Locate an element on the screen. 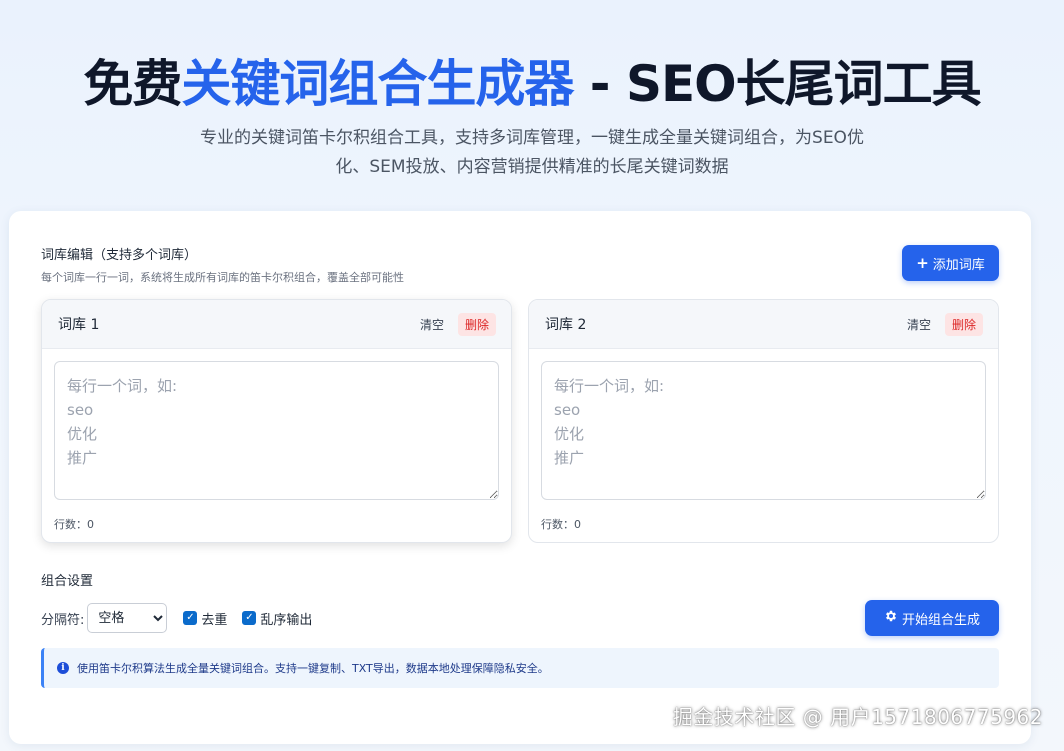 The height and width of the screenshot is (751, 1064). title-part-2: - SEO长尾词工具 is located at coordinates (777, 84).